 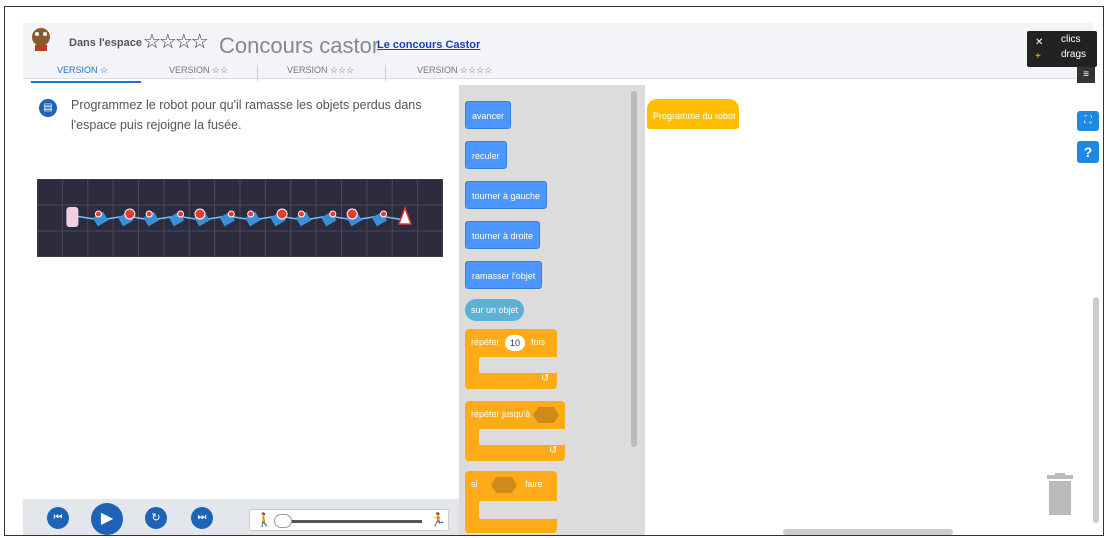 I want to click on repeat-slot, so click(x=518, y=365).